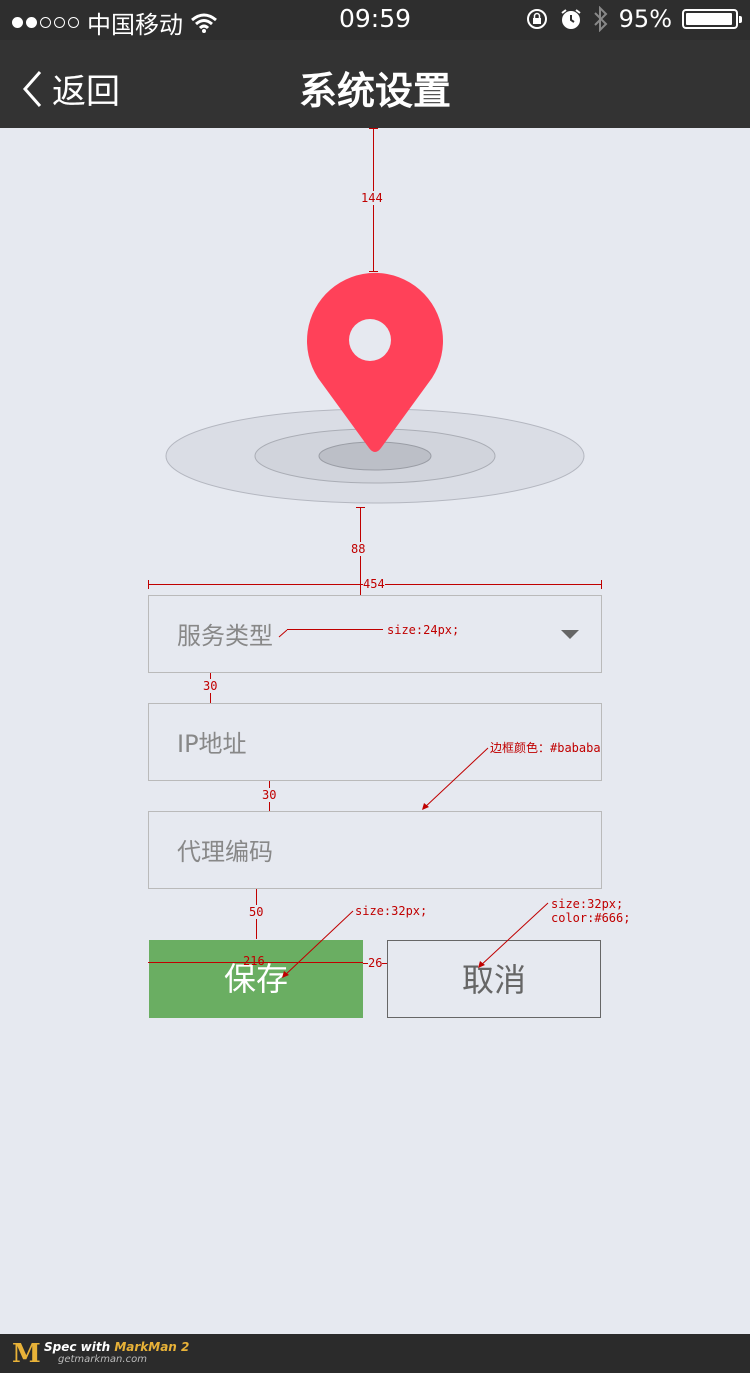  What do you see at coordinates (117, 1347) in the screenshot?
I see `spec-label: Spec with MarkMan 2` at bounding box center [117, 1347].